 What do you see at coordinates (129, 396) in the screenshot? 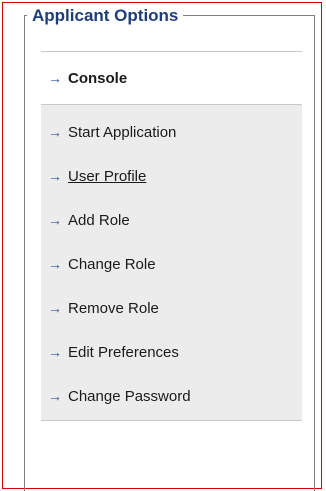
I see `menu-item-label: Change Password` at bounding box center [129, 396].